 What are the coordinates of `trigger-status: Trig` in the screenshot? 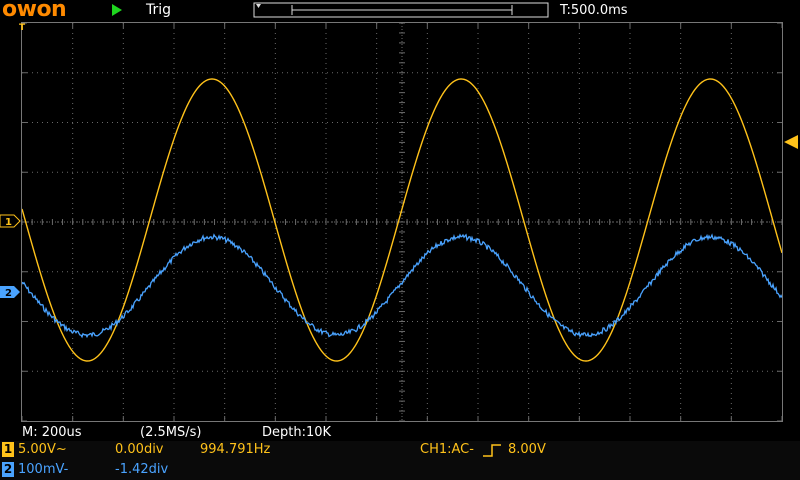 It's located at (159, 10).